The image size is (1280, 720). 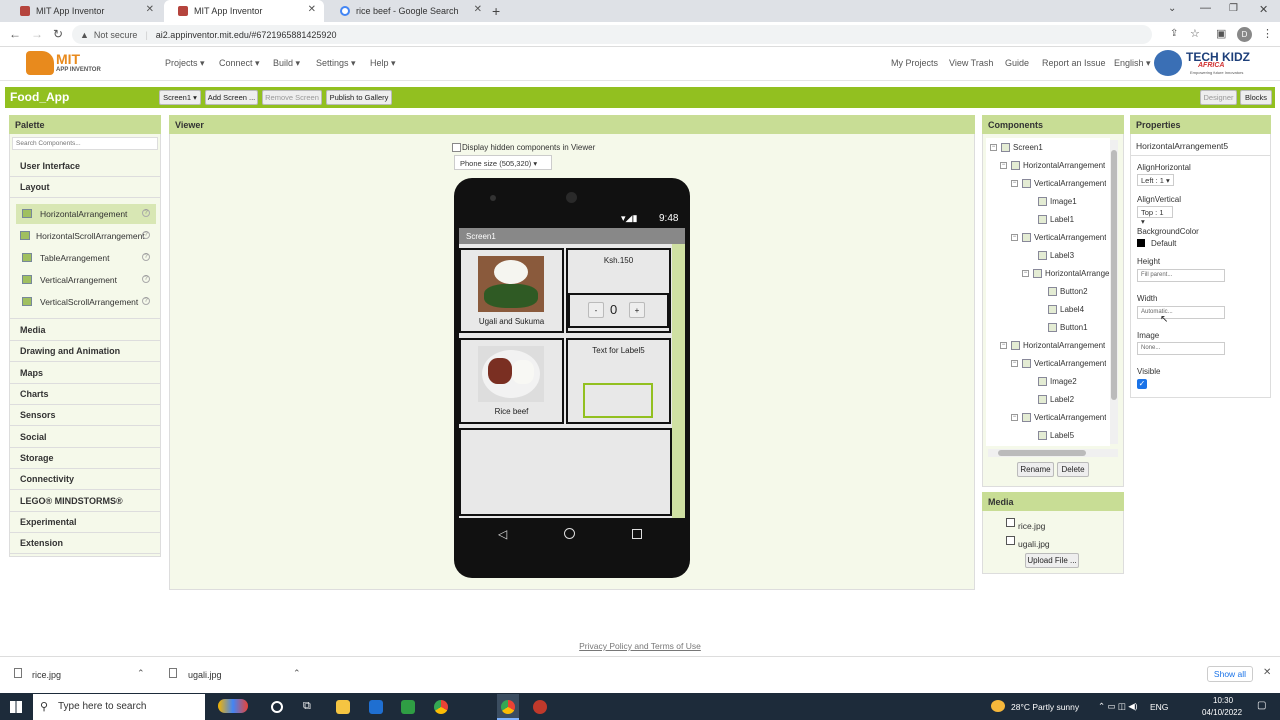 I want to click on palette-cat-layout: Layout, so click(x=85, y=188).